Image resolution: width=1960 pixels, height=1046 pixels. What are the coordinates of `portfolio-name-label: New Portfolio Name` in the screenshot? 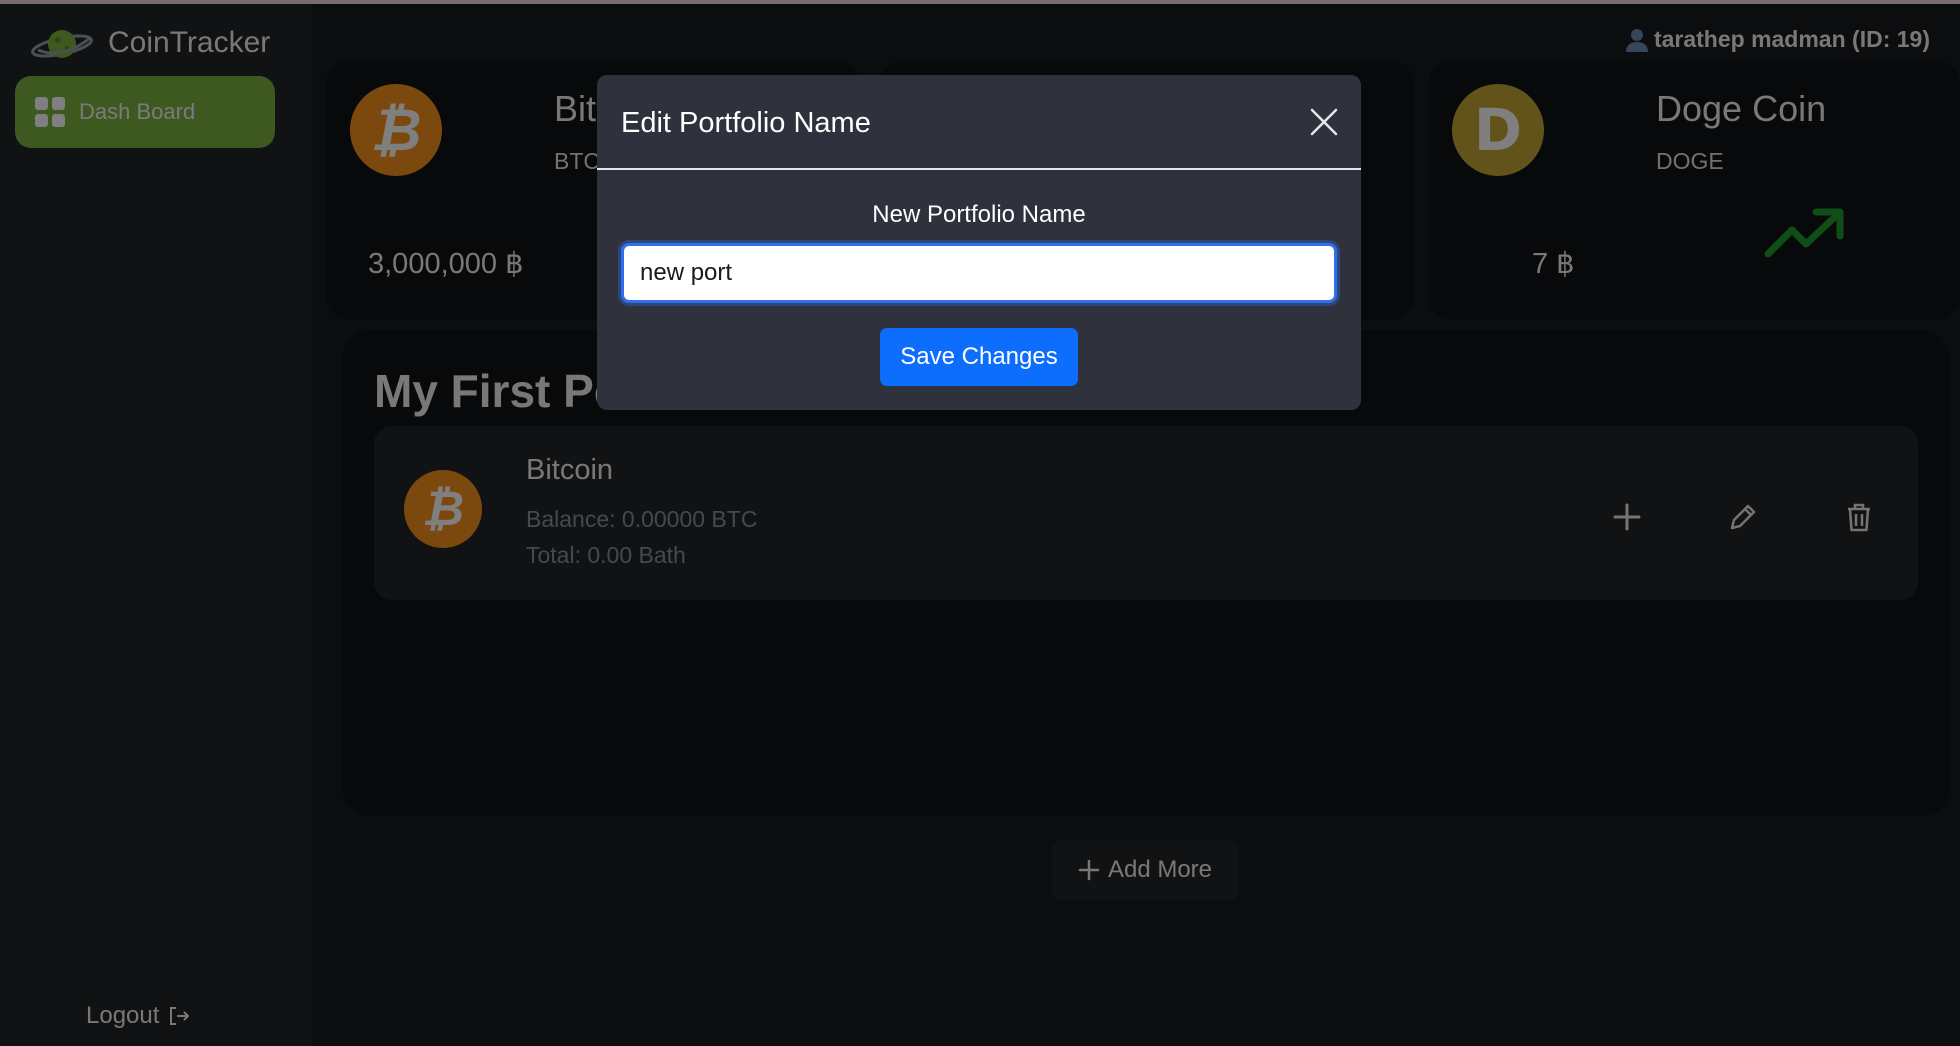 It's located at (979, 214).